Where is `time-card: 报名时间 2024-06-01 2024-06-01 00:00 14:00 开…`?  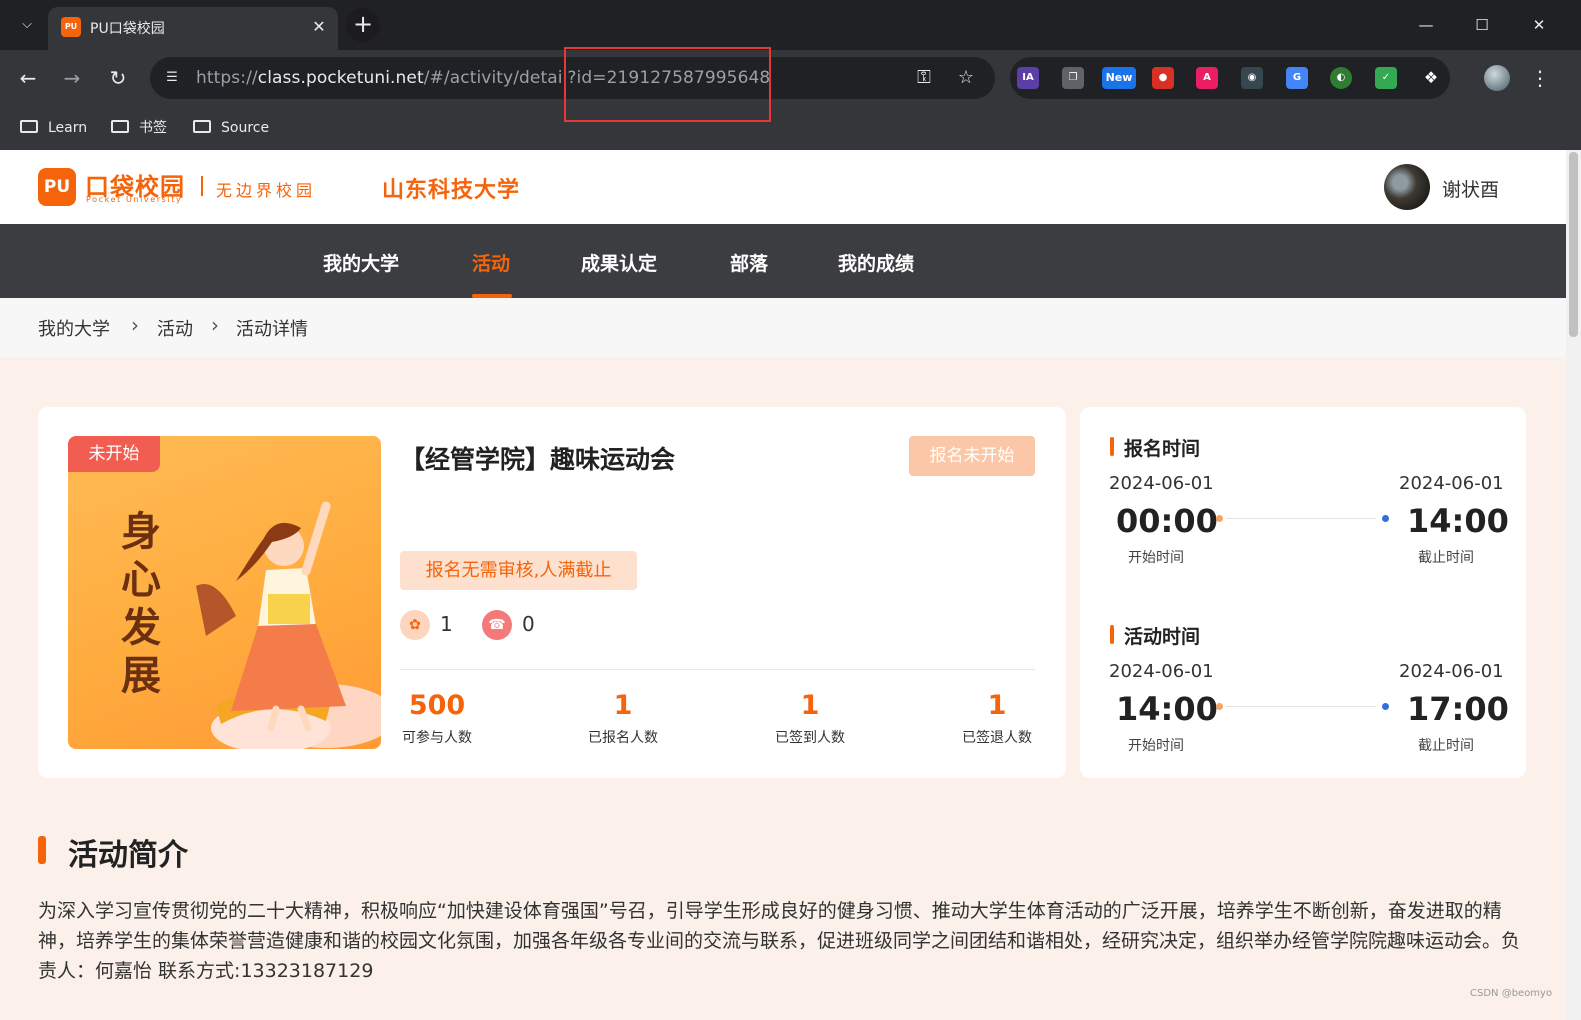
time-card: 报名时间 2024-06-01 2024-06-01 00:00 14:00 开… is located at coordinates (1303, 592).